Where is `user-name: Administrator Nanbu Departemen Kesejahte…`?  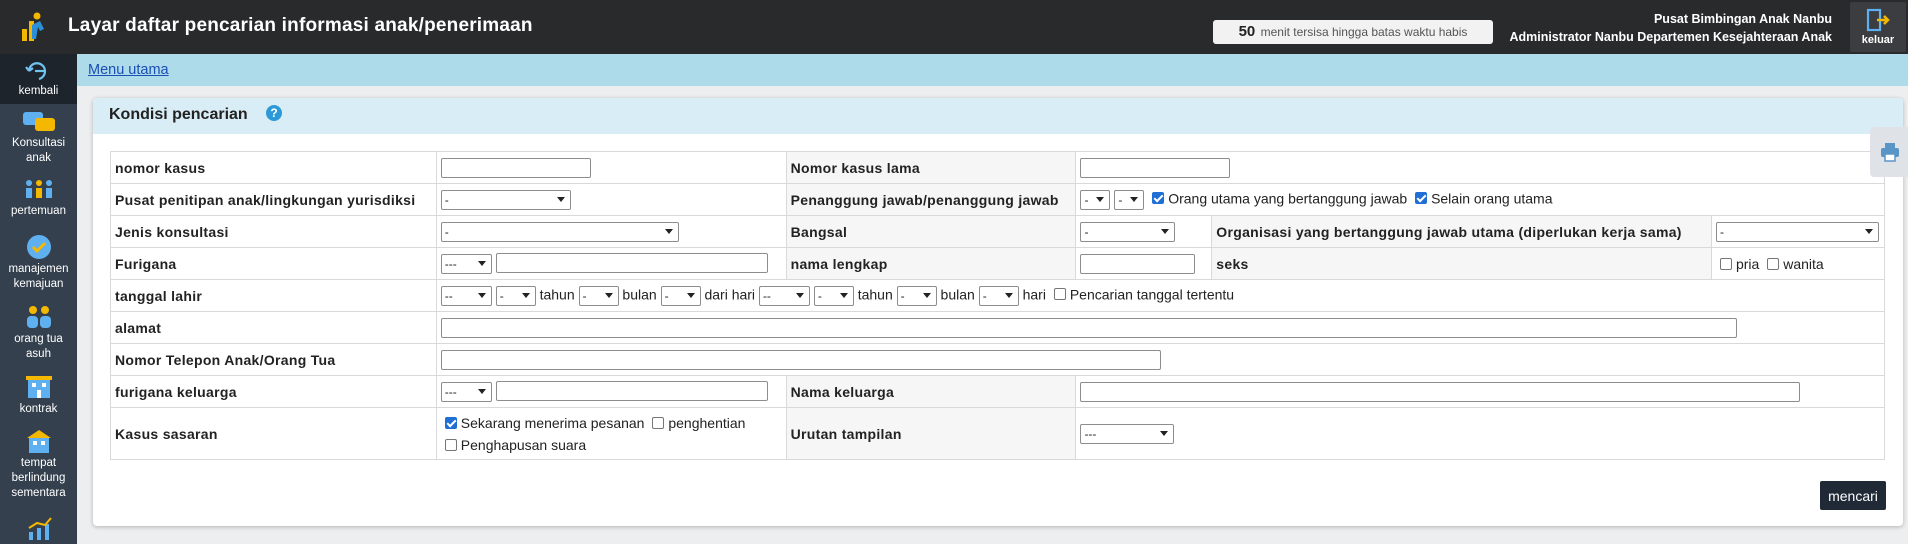 user-name: Administrator Nanbu Departemen Kesejahte… is located at coordinates (1670, 37).